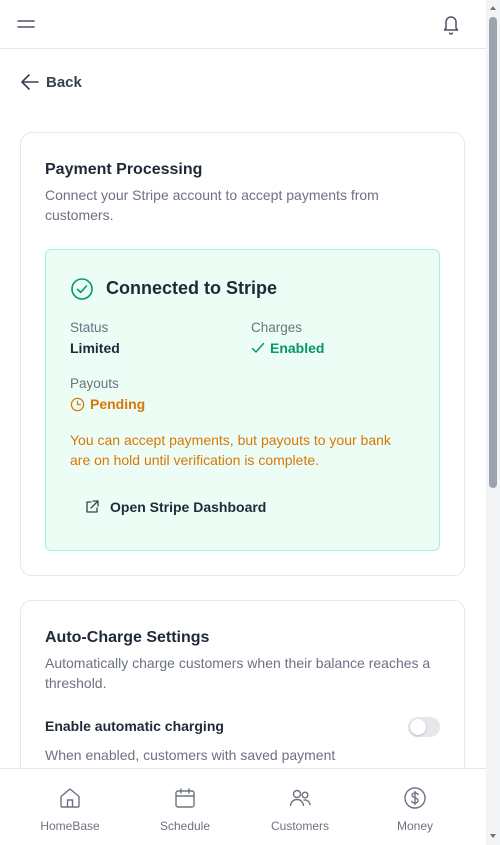  Describe the element at coordinates (82, 289) in the screenshot. I see `check-circle-icon` at that location.